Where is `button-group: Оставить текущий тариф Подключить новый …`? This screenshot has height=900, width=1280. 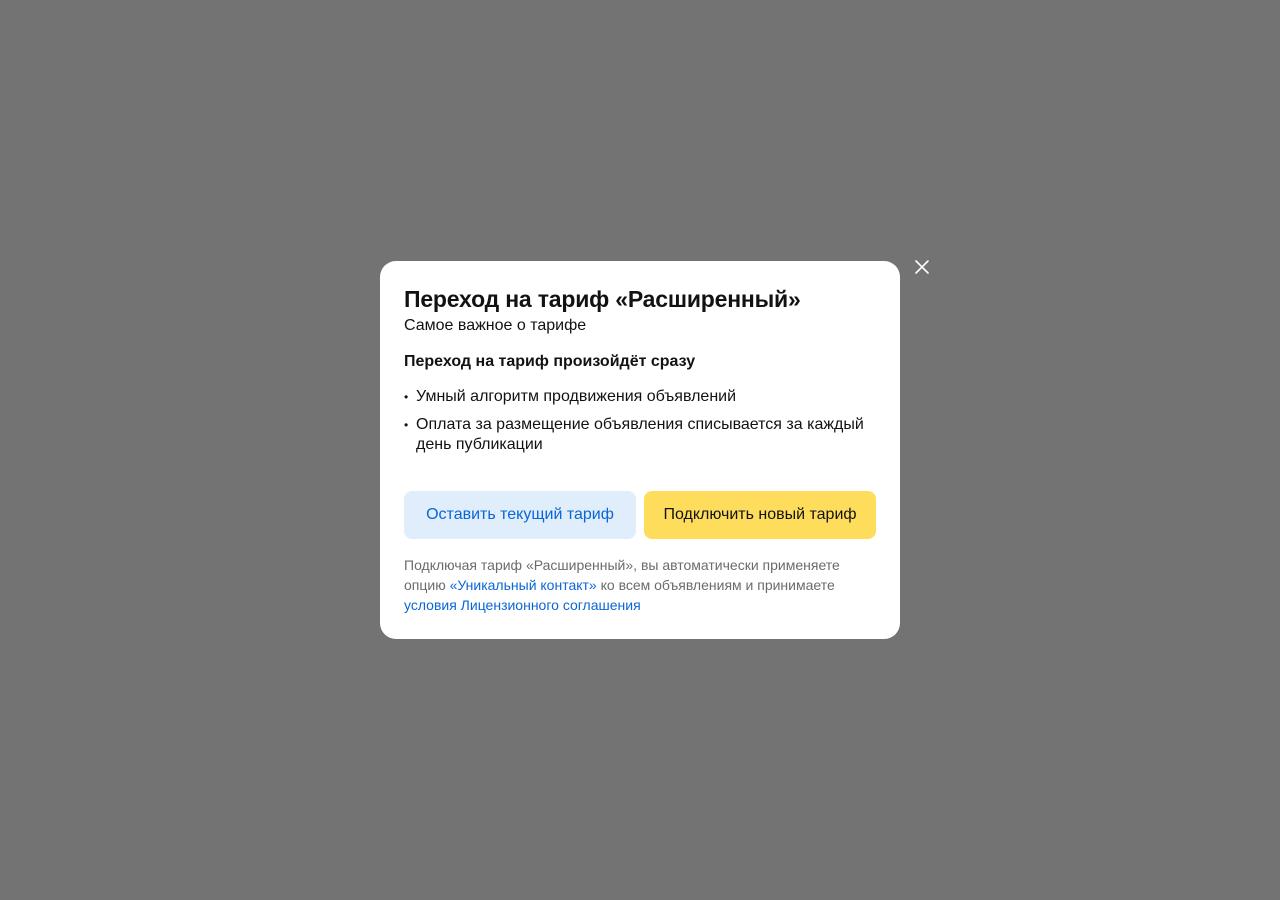 button-group: Оставить текущий тариф Подключить новый … is located at coordinates (640, 515).